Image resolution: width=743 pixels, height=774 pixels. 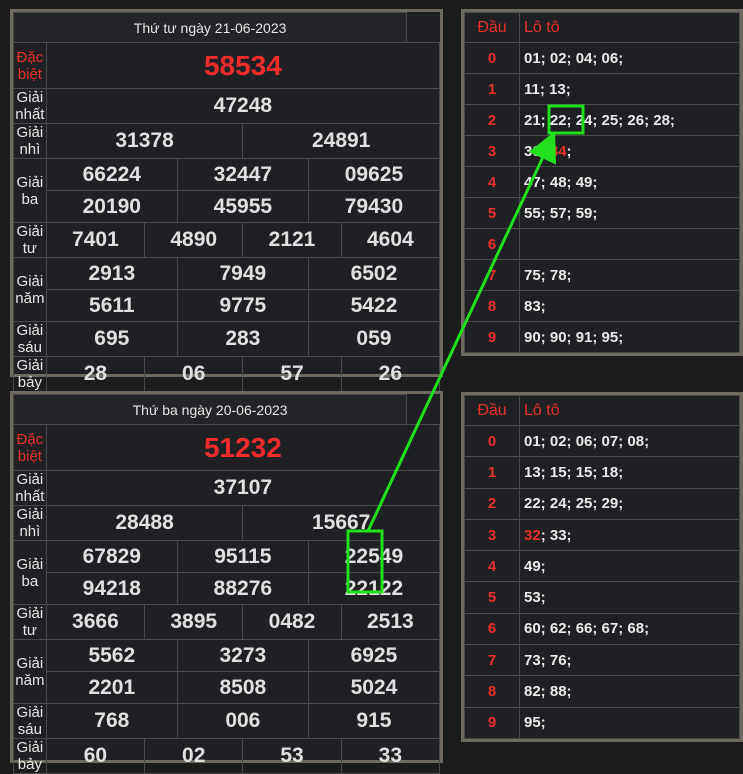 I want to click on prize-number: 15667, so click(x=341, y=523).